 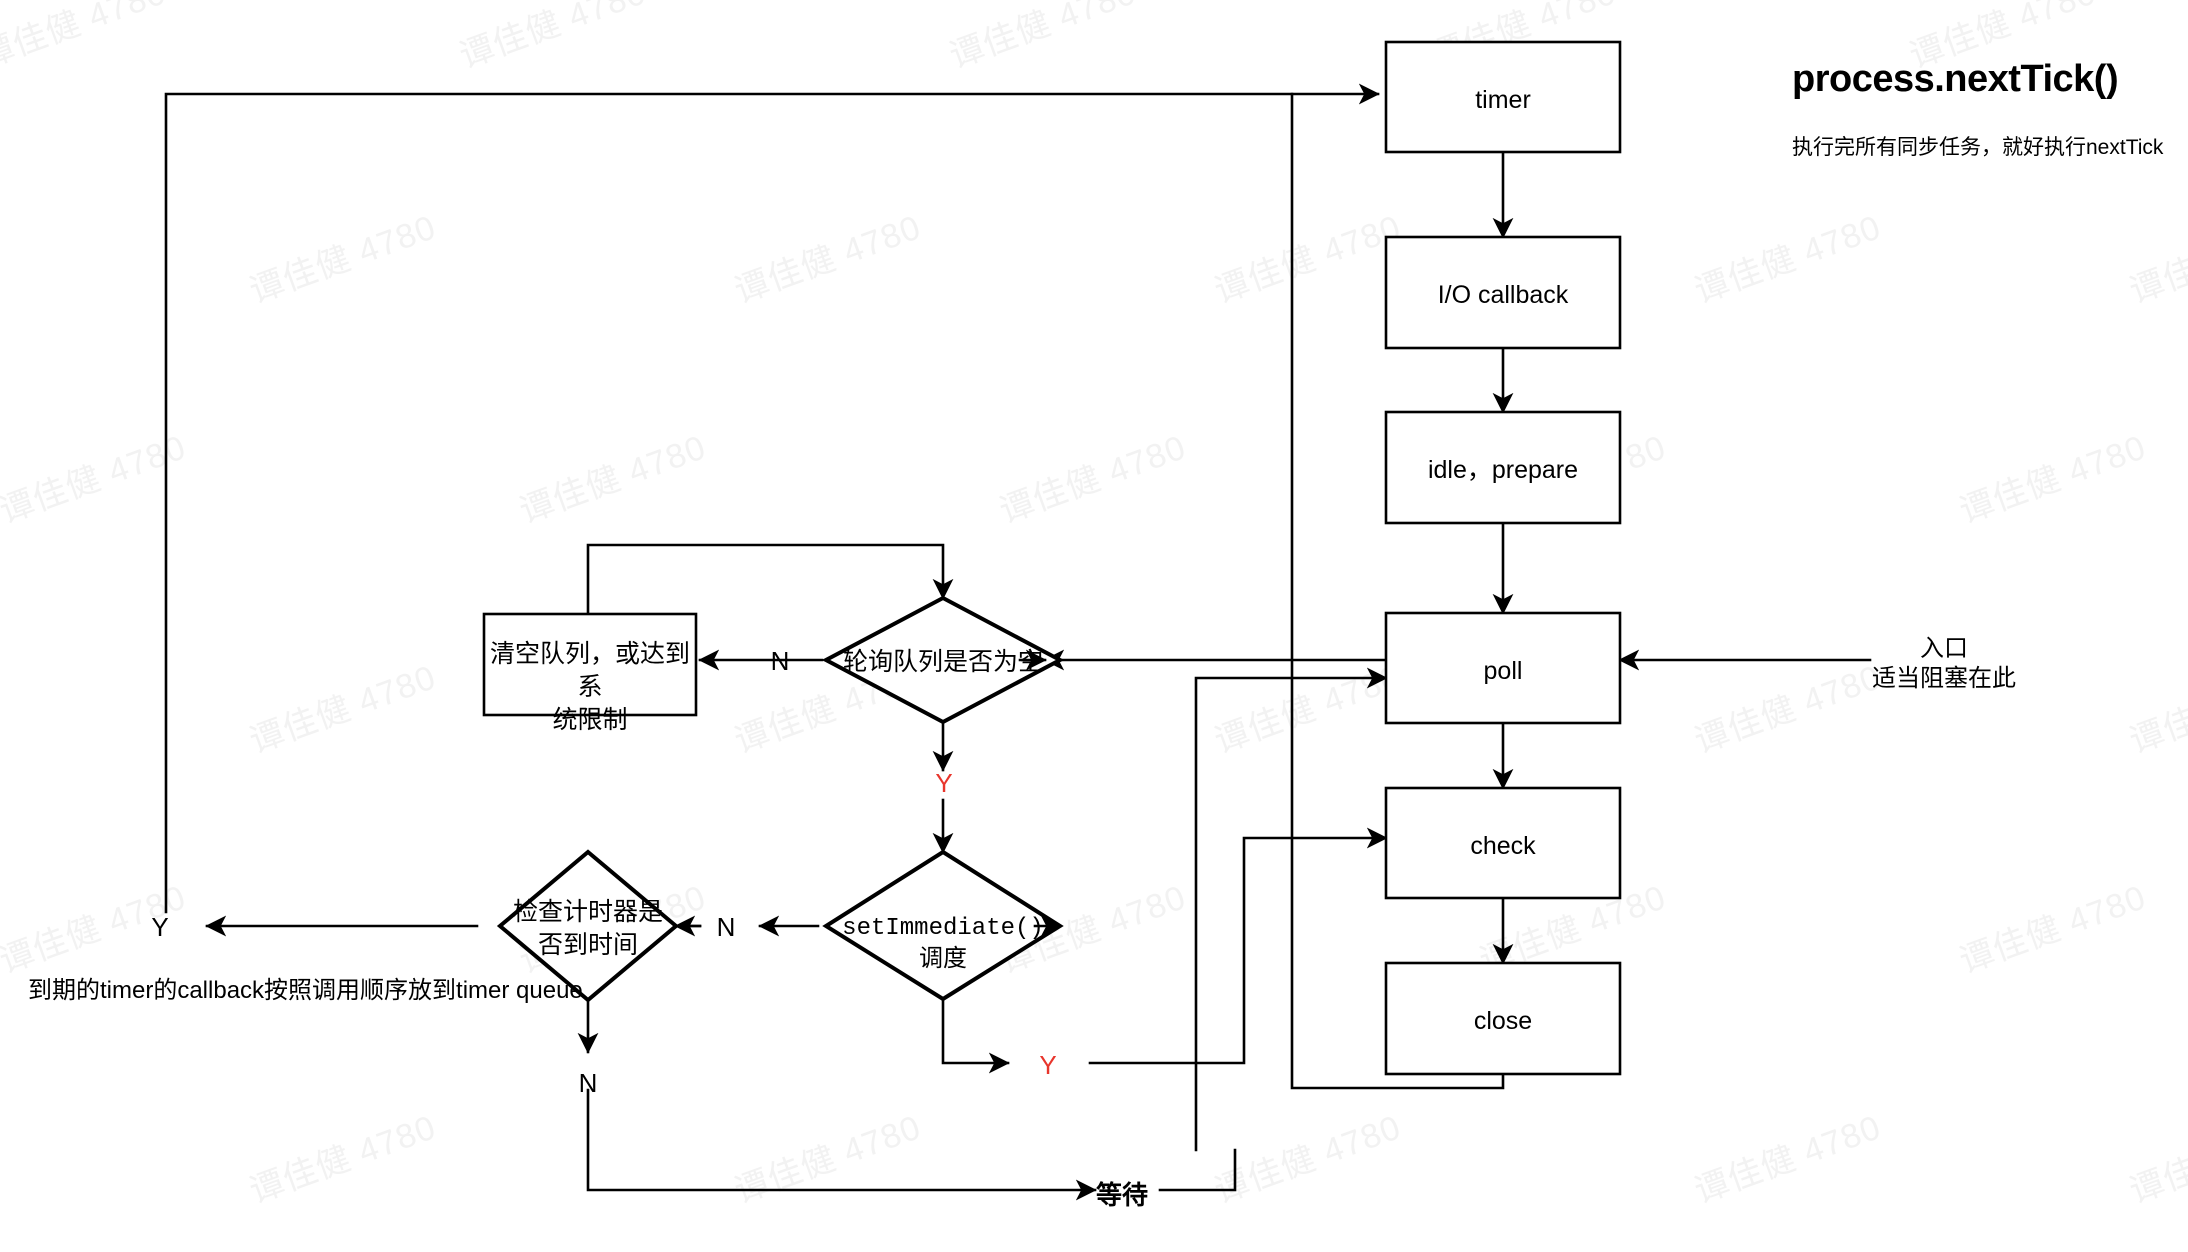 I want to click on edge-label-timer-due-yes: Y, so click(x=160, y=927).